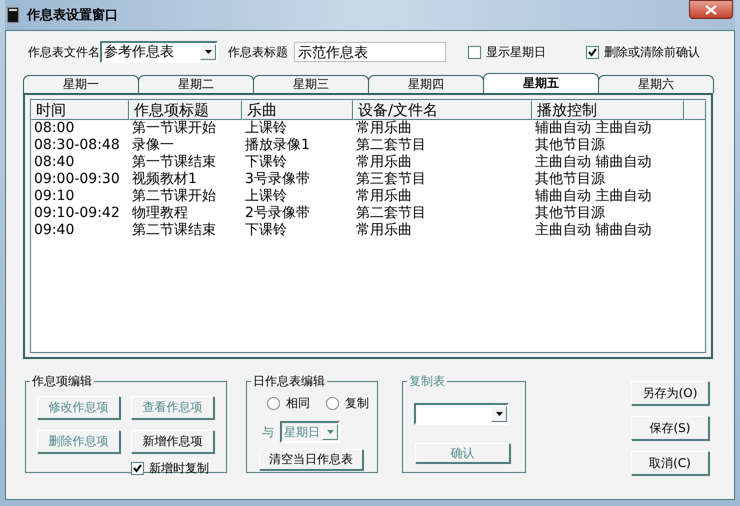  I want to click on edit-button: 新增作息项, so click(172, 441).